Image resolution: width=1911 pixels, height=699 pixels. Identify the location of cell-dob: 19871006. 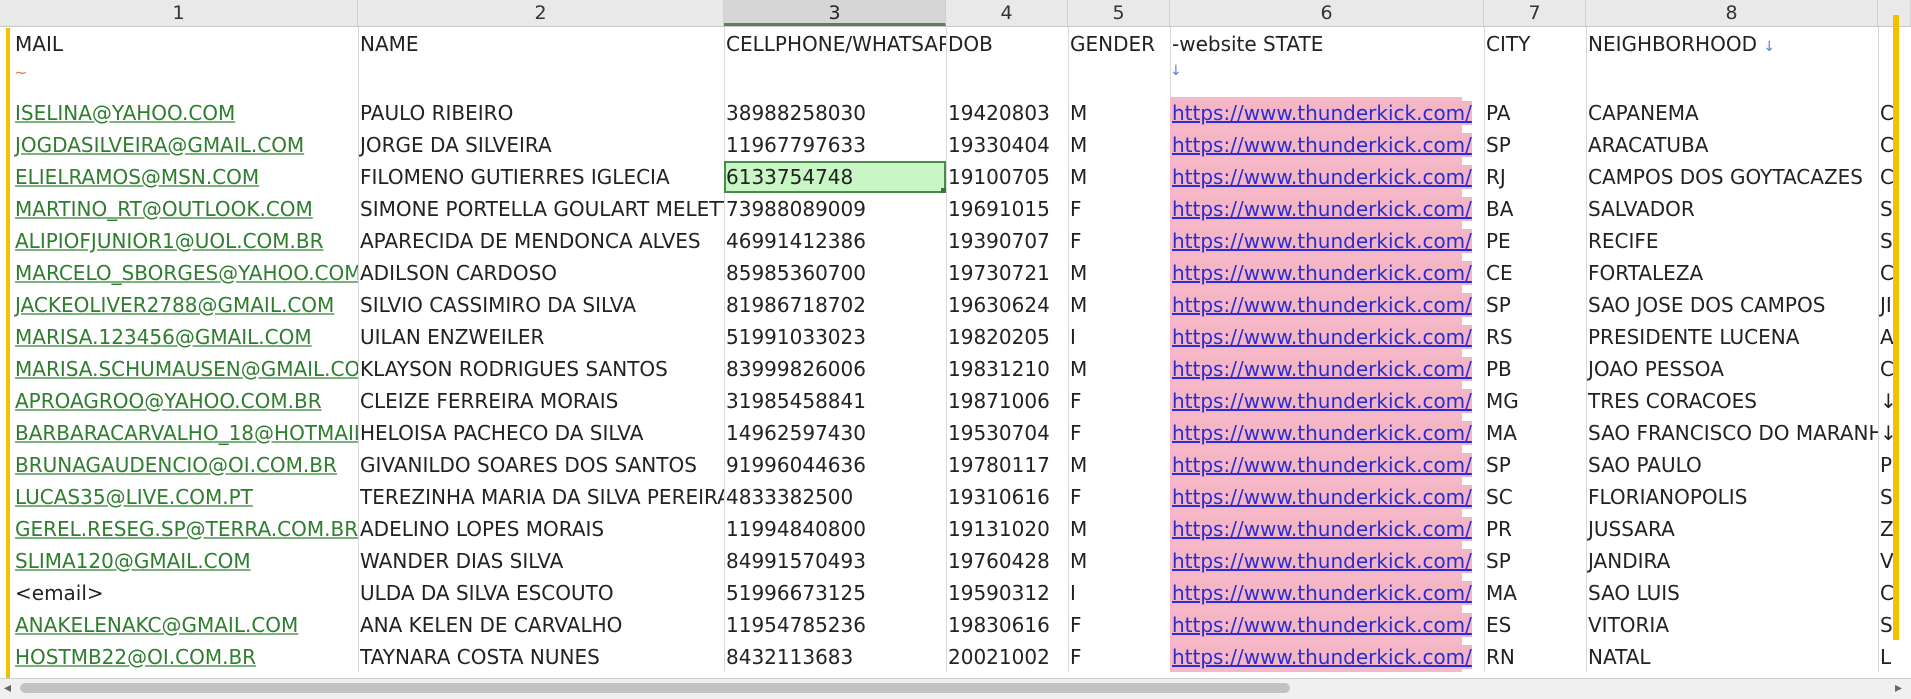
(1007, 401).